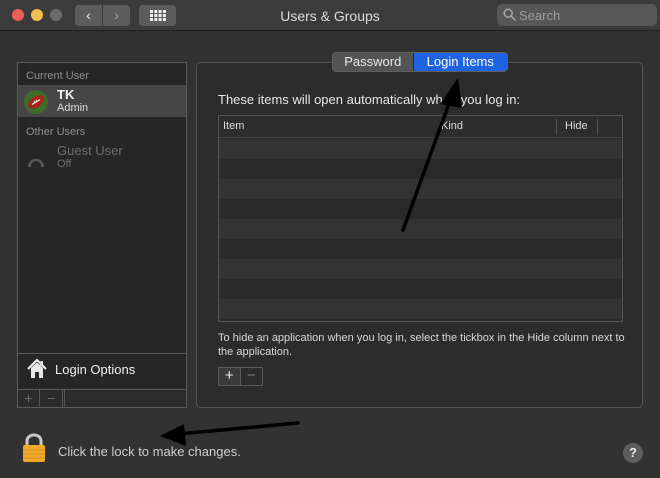 This screenshot has width=660, height=478. Describe the element at coordinates (64, 164) in the screenshot. I see `user-role: Off` at that location.